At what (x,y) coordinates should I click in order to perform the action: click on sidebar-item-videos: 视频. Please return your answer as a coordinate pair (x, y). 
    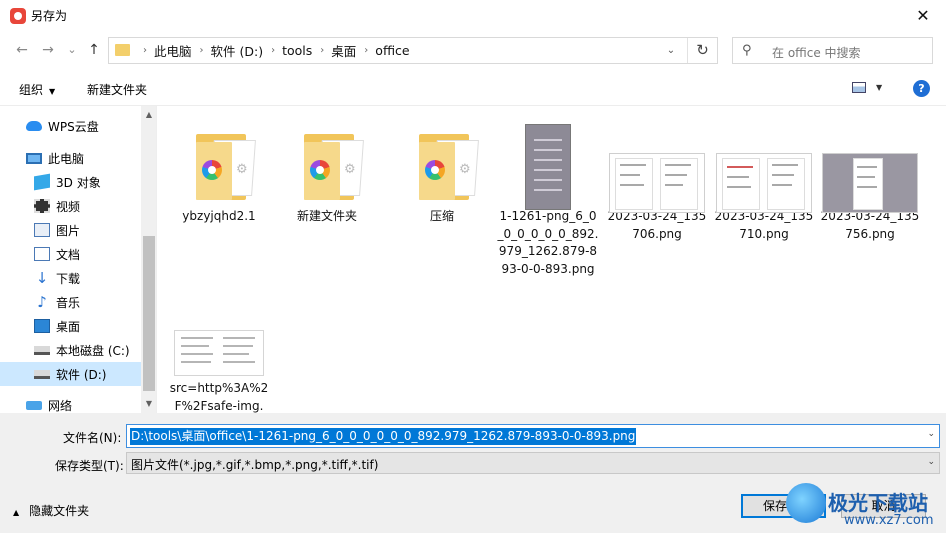
    Looking at the image, I should click on (70, 206).